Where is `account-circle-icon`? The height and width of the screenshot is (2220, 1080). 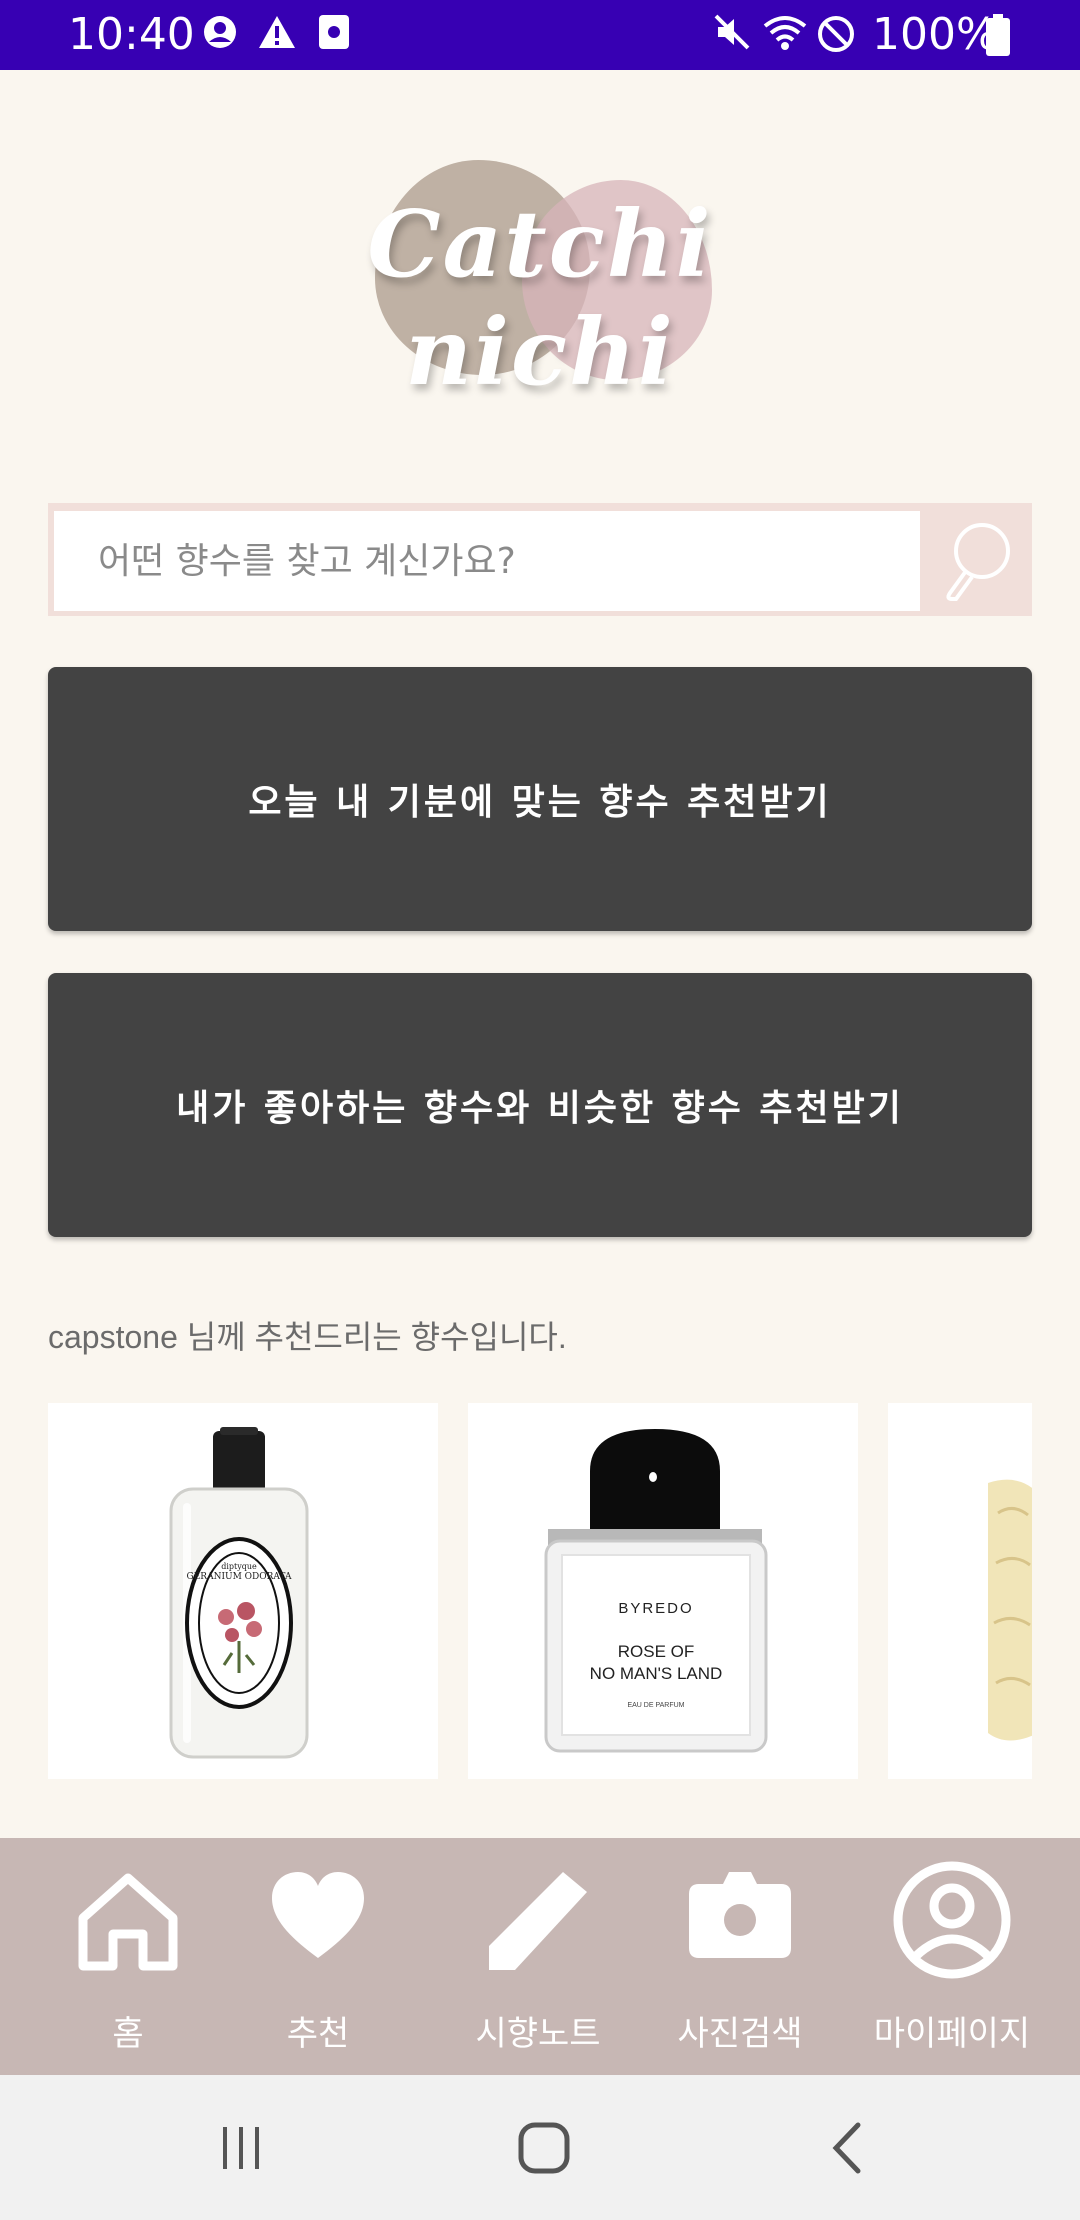
account-circle-icon is located at coordinates (220, 32).